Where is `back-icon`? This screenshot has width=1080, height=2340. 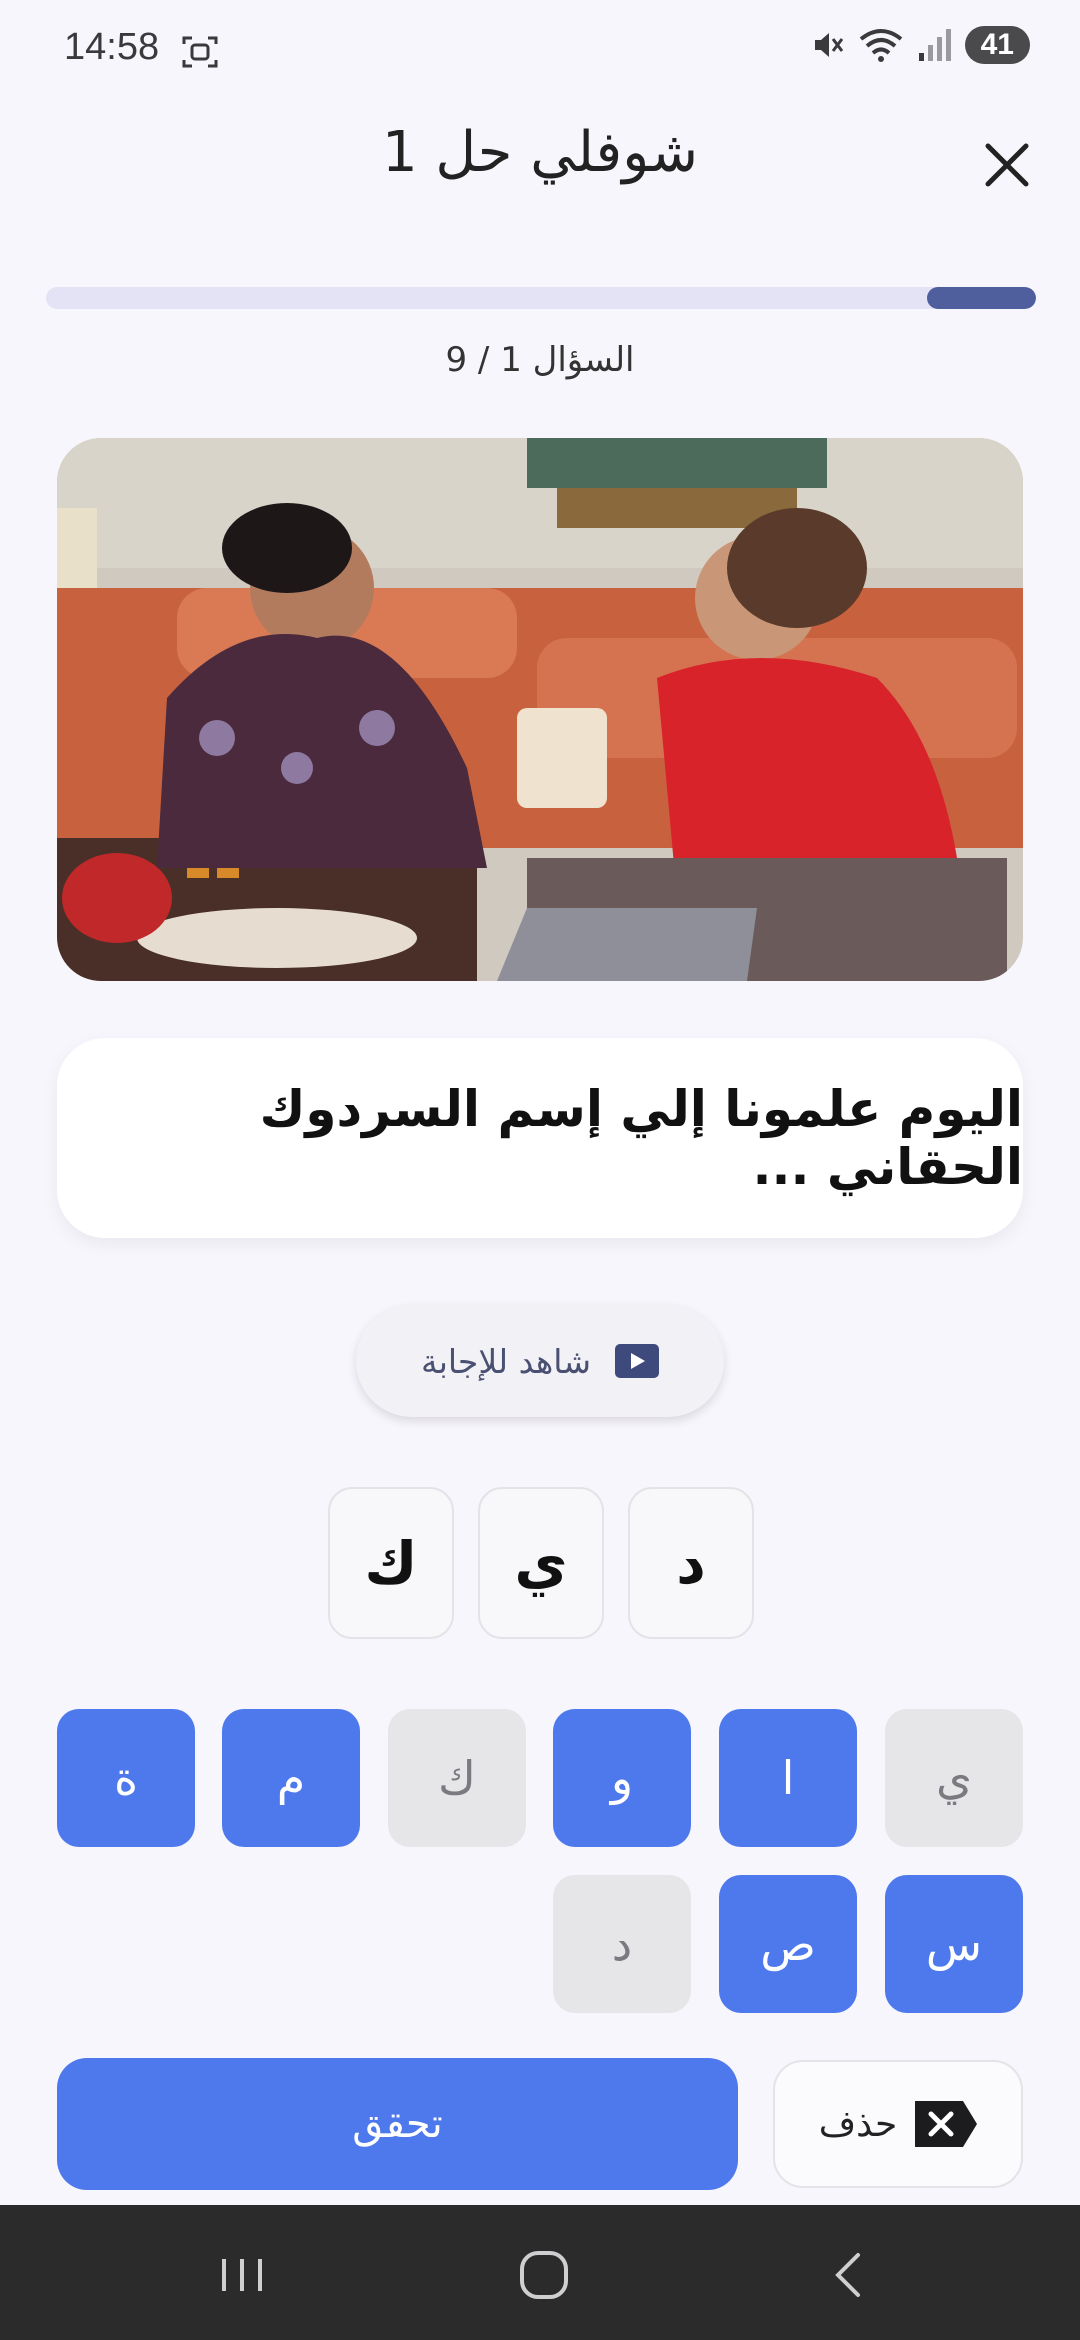 back-icon is located at coordinates (848, 2275).